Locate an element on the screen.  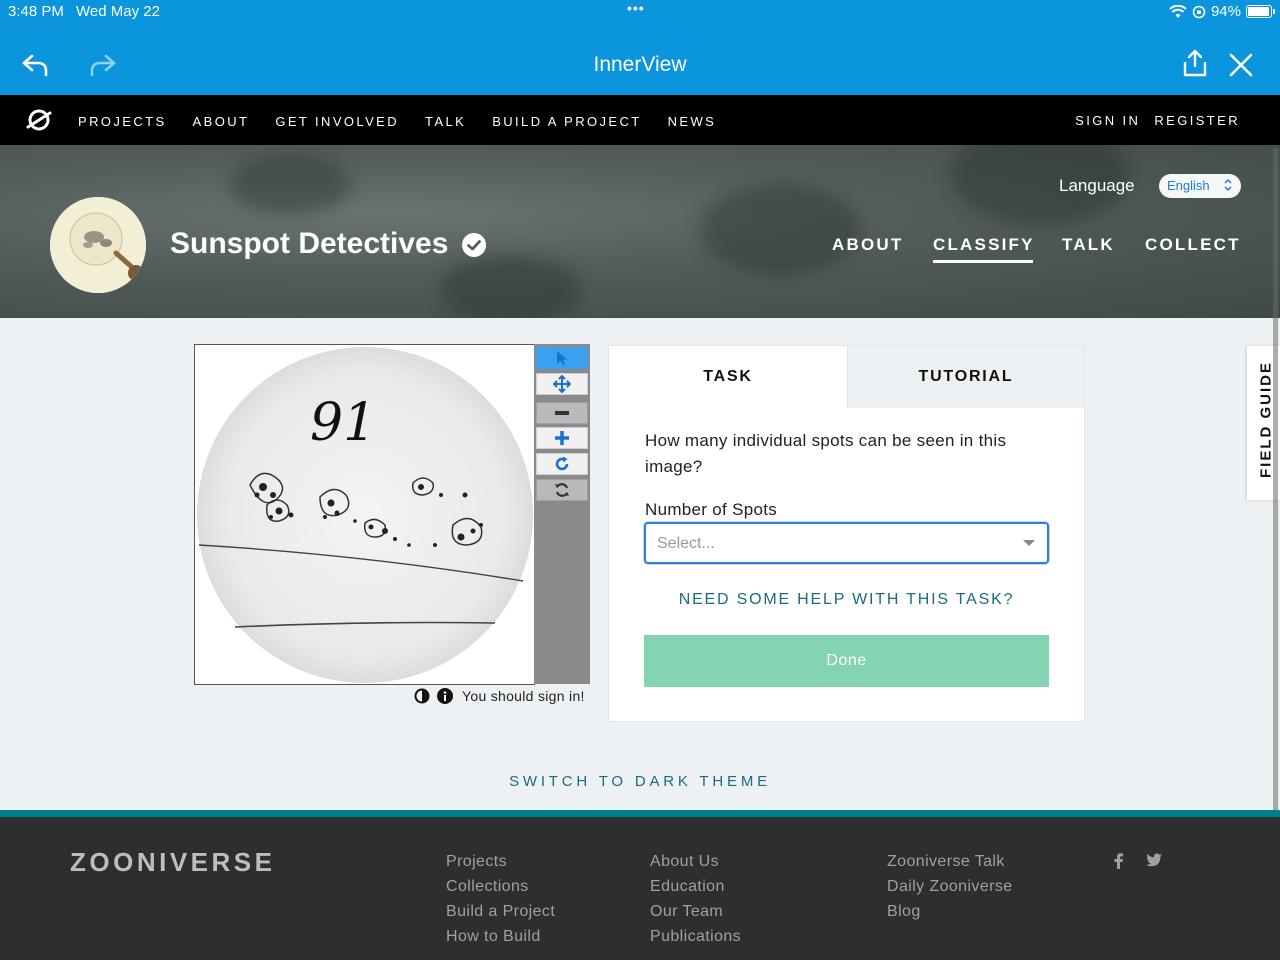
project-tab-collect: COLLECT is located at coordinates (1193, 245).